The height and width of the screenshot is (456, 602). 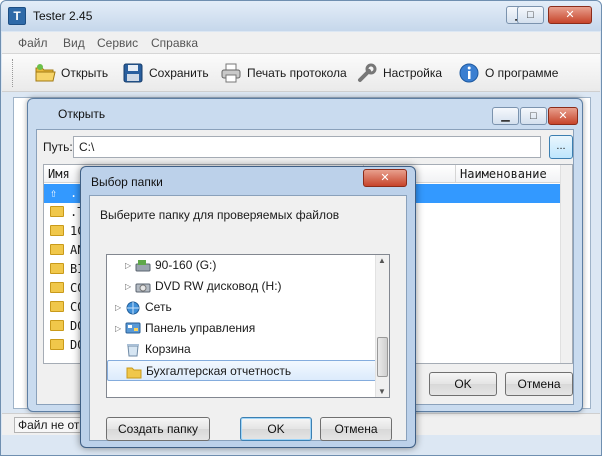 What do you see at coordinates (218, 286) in the screenshot?
I see `tree-item-label: DVD RW дисковод (H:)` at bounding box center [218, 286].